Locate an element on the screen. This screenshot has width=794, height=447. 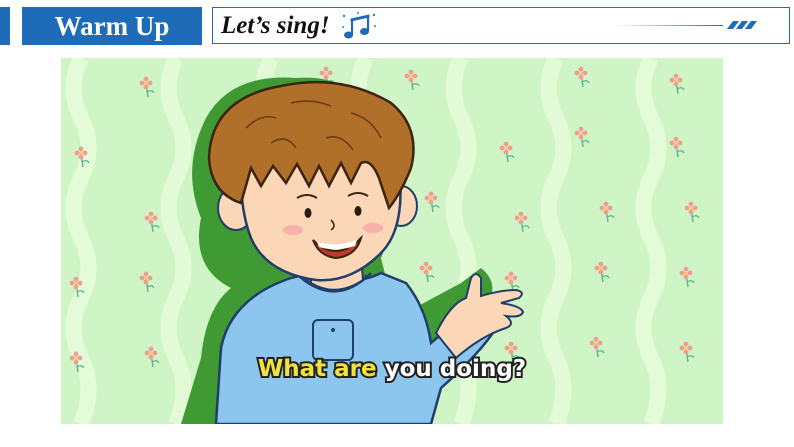
left-accent-strip is located at coordinates (5, 26).